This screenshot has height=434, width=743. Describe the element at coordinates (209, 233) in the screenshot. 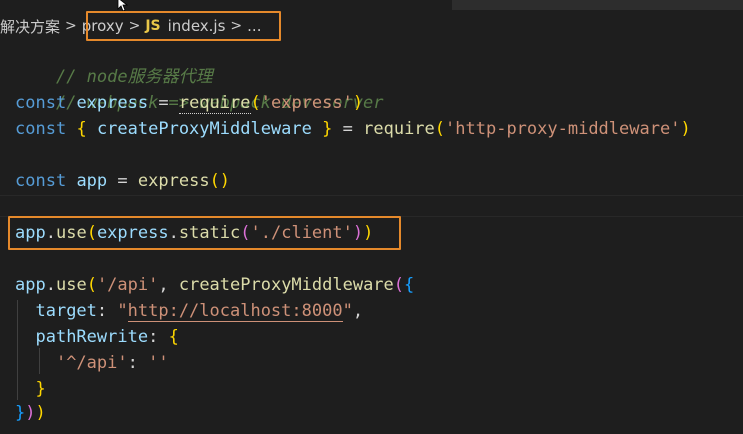

I see `method-static: static` at that location.